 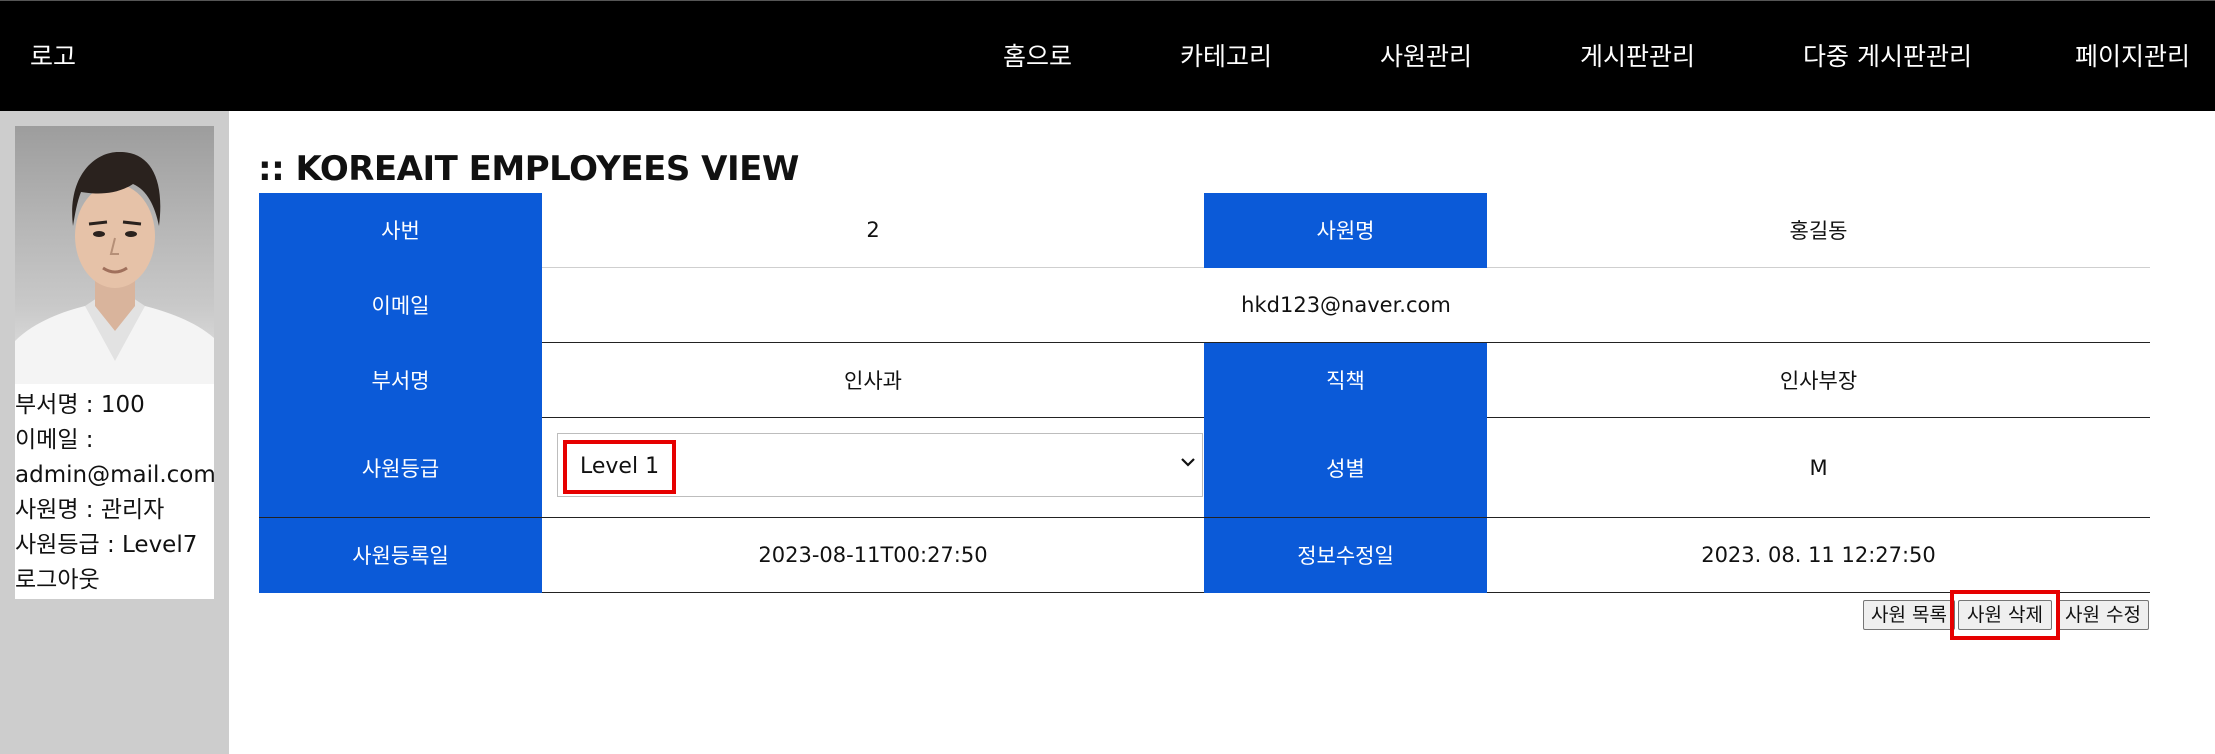 I want to click on page-title: :: KOREAIT EMPLOYEES VIEW, so click(x=528, y=169).